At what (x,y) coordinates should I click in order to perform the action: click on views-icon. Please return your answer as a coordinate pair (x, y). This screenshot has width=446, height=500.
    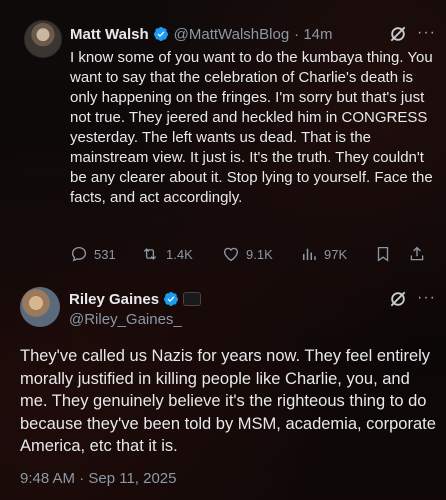
    Looking at the image, I should click on (309, 254).